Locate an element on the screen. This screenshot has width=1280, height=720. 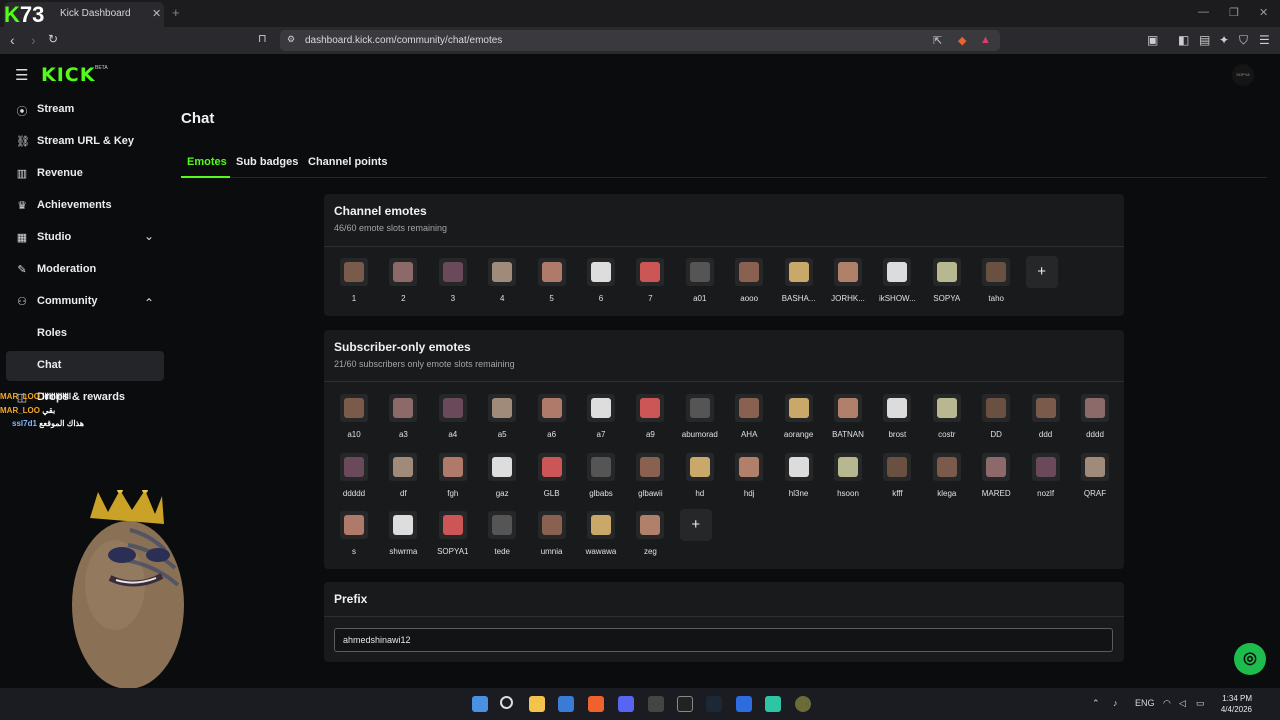
prefix-input: ahmedshinawi12 is located at coordinates (723, 640).